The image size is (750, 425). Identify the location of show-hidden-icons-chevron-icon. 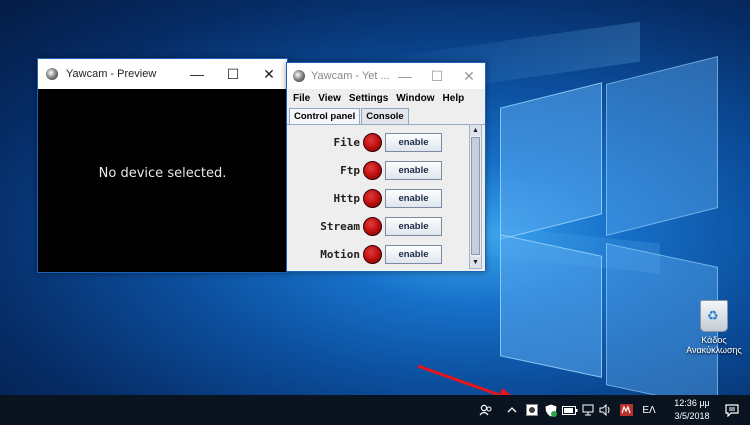
(512, 410).